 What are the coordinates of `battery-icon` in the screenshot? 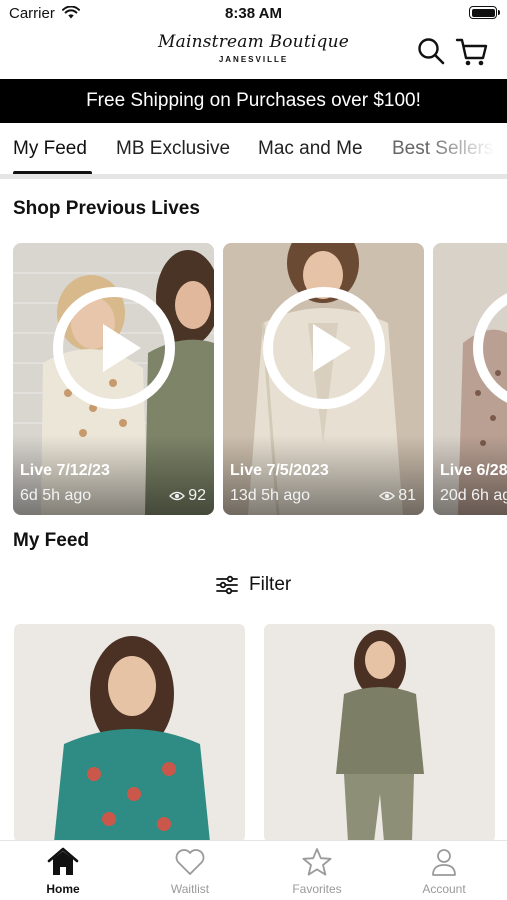 It's located at (484, 12).